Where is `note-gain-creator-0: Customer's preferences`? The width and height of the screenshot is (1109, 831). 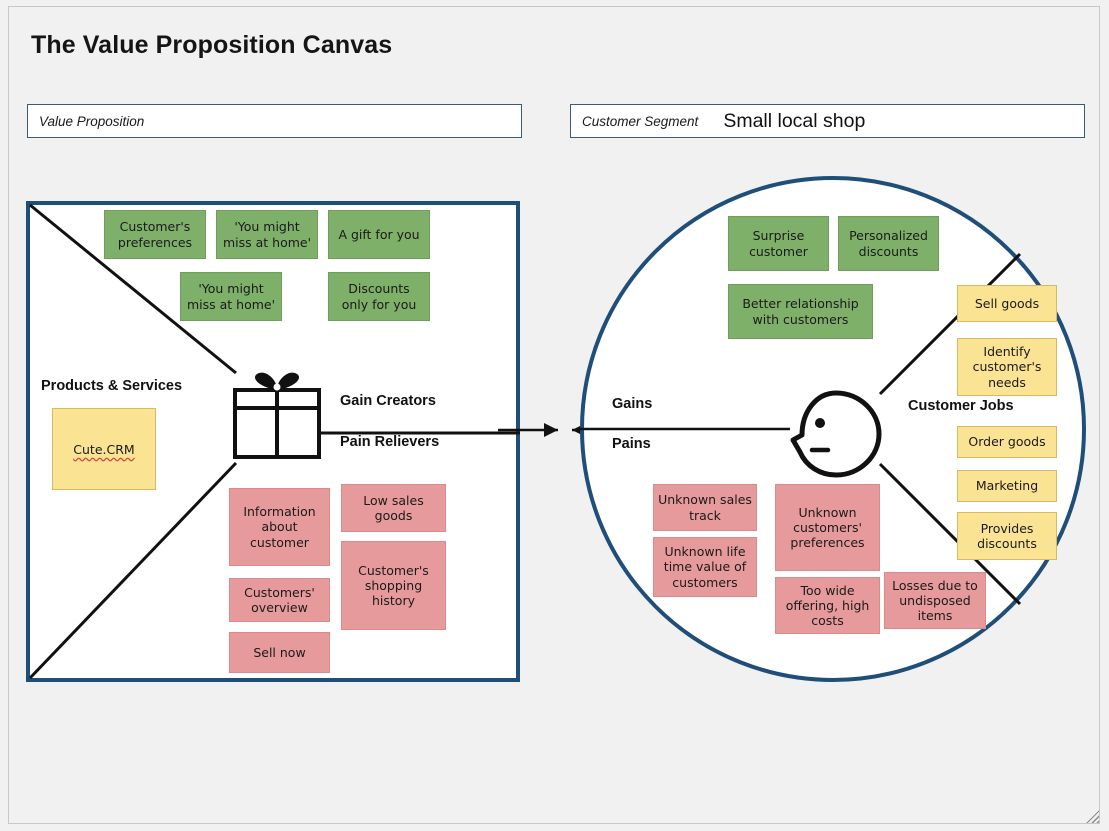 note-gain-creator-0: Customer's preferences is located at coordinates (155, 234).